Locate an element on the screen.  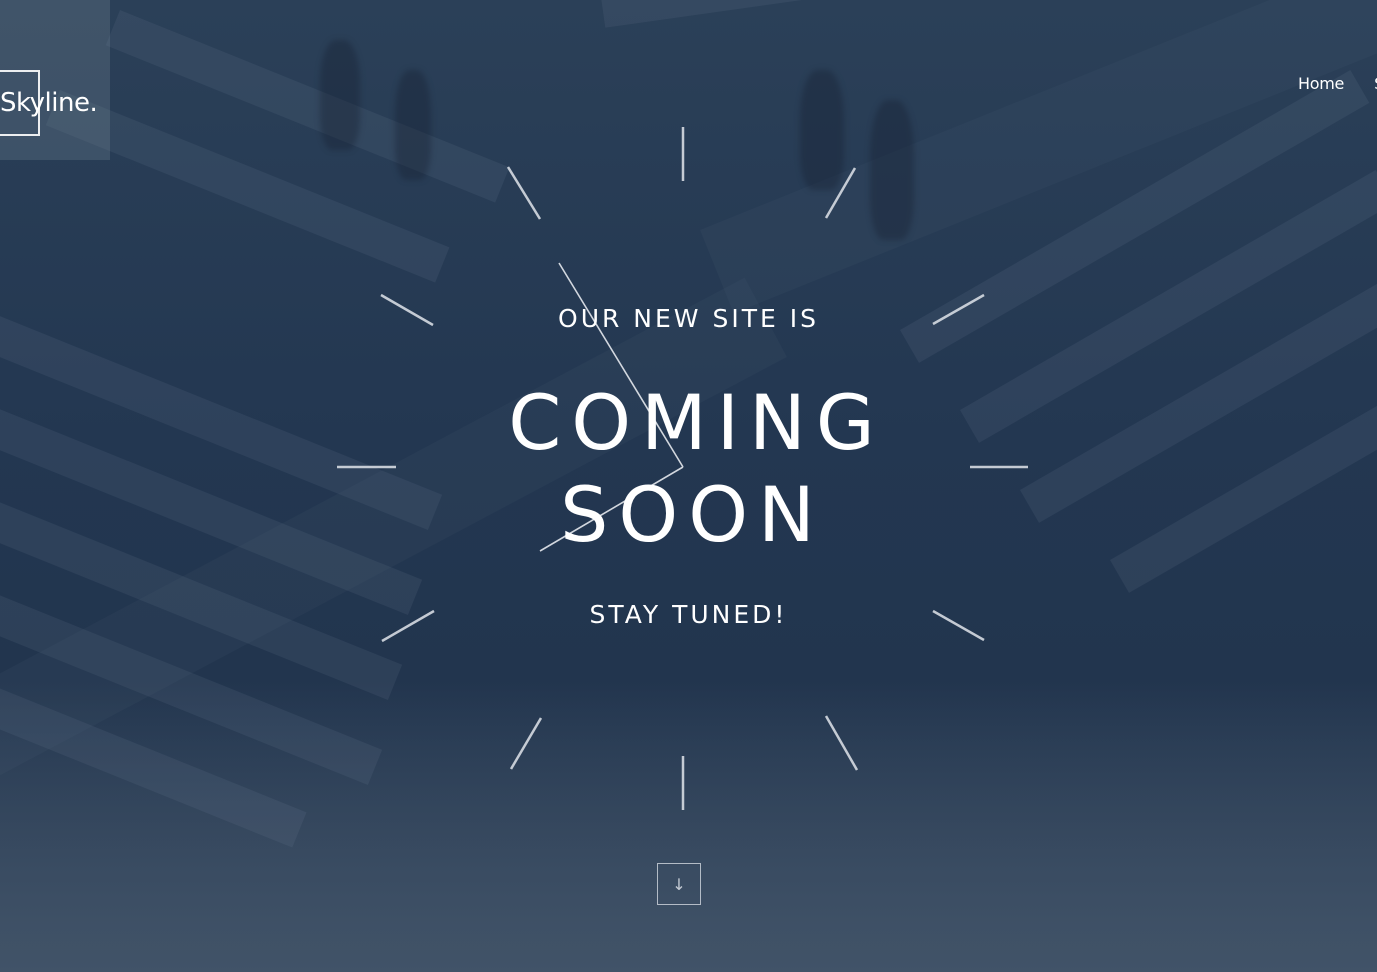
logo-text: Skyline. is located at coordinates (49, 103).